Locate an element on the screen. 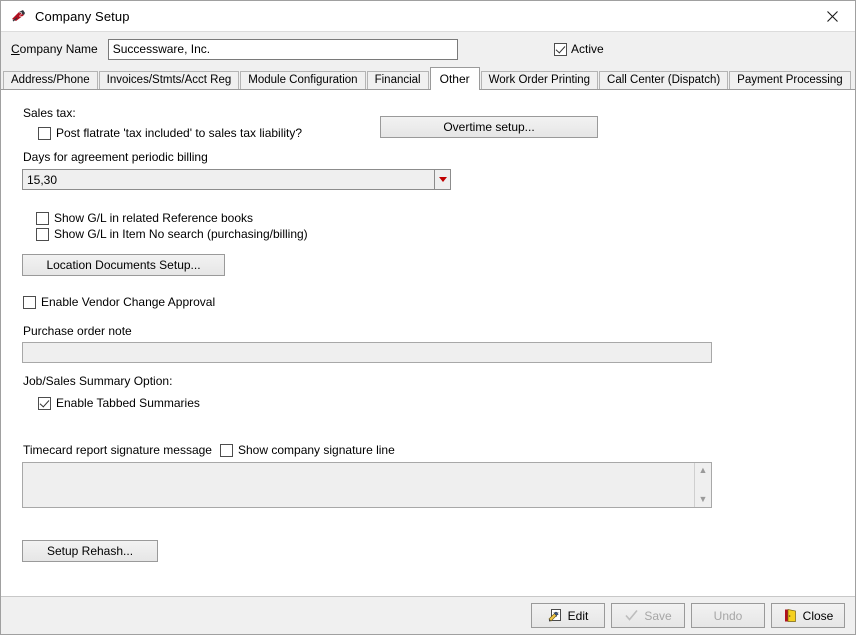  job-sales-summary-label: Job/Sales Summary Option: is located at coordinates (98, 381).